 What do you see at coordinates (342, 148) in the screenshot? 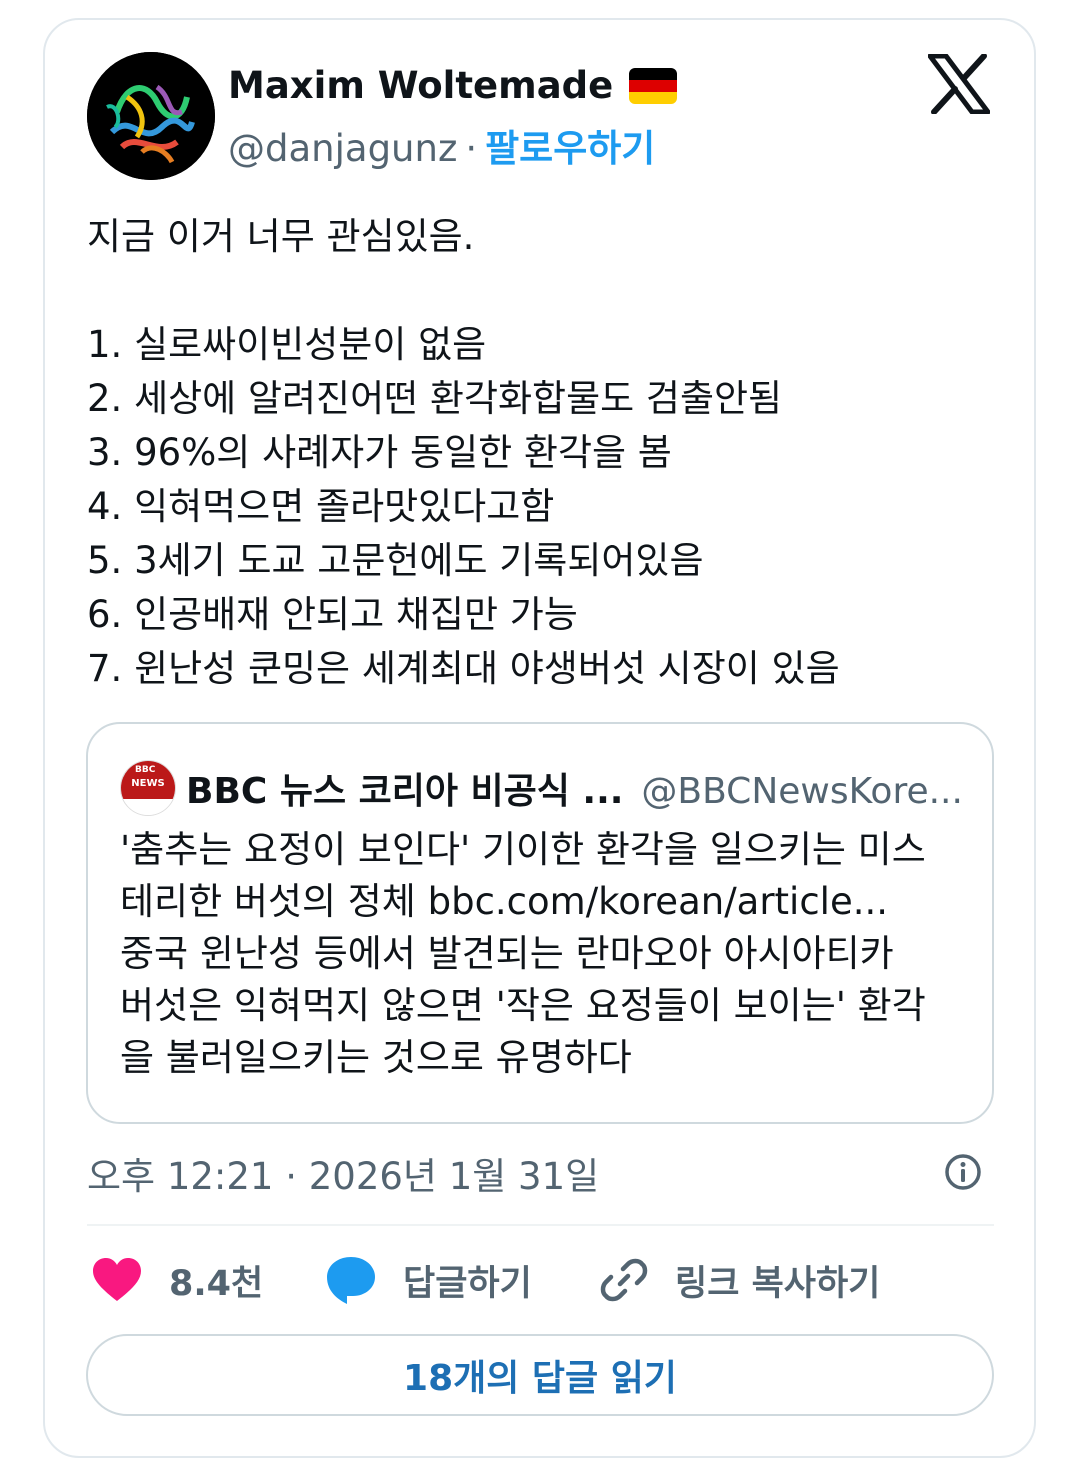
I see `author-handle: @danjagunz` at bounding box center [342, 148].